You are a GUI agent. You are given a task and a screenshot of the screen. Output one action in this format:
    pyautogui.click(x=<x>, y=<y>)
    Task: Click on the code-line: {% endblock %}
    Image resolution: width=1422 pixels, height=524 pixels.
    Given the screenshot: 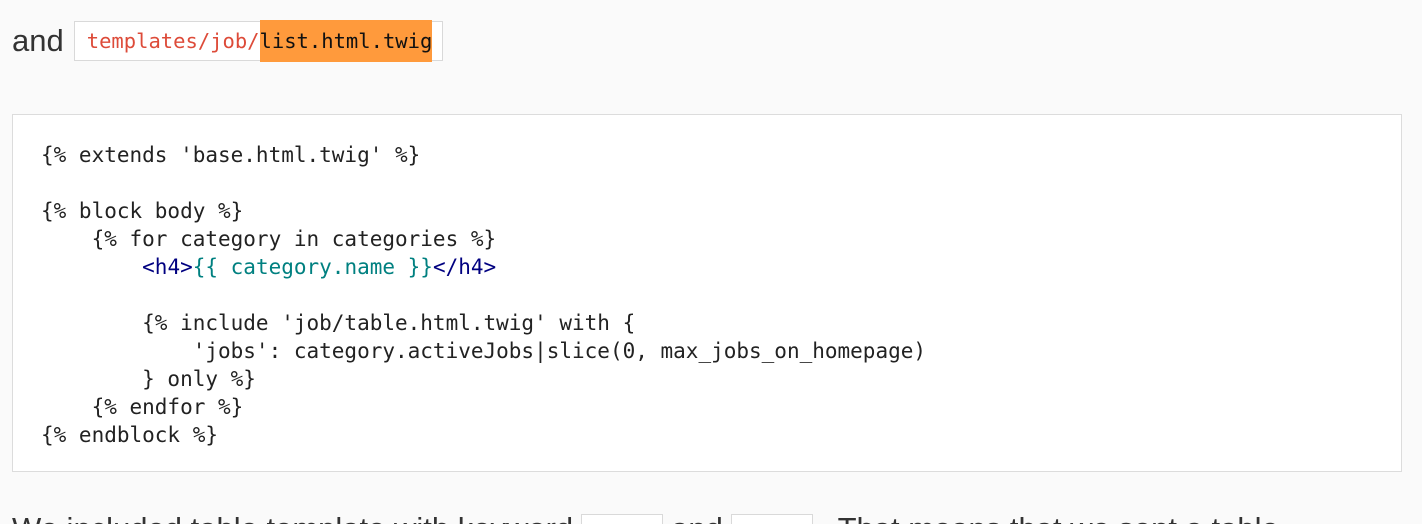 What is the action you would take?
    pyautogui.click(x=130, y=435)
    